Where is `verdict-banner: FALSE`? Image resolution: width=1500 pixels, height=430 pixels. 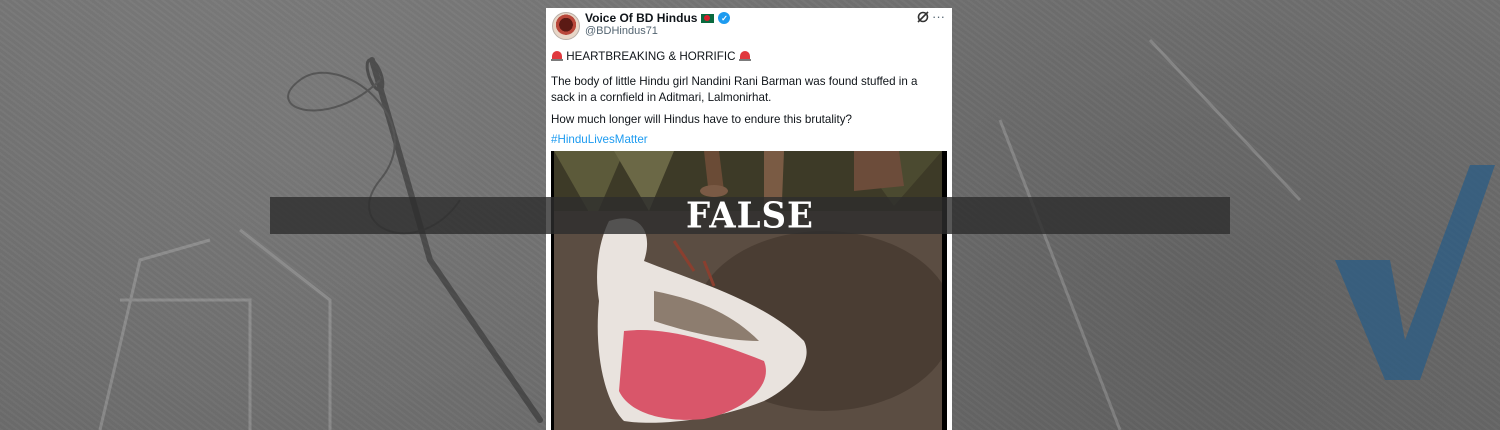
verdict-banner: FALSE is located at coordinates (750, 215).